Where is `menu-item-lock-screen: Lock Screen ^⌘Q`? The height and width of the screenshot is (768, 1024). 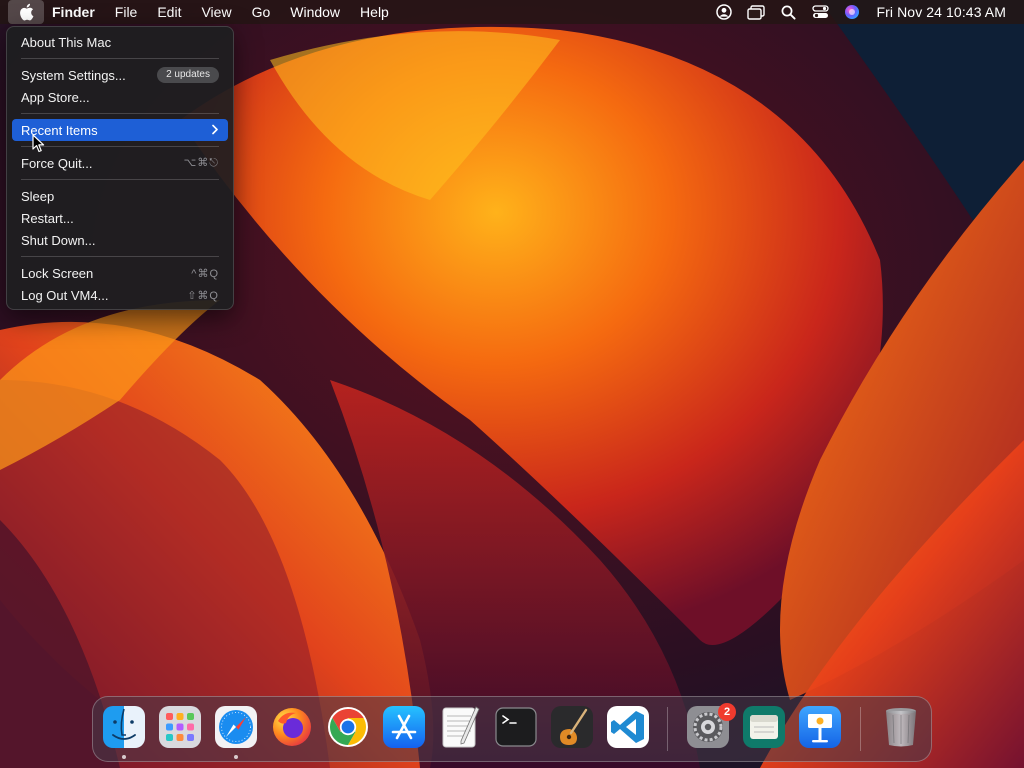 menu-item-lock-screen: Lock Screen ^⌘Q is located at coordinates (120, 273).